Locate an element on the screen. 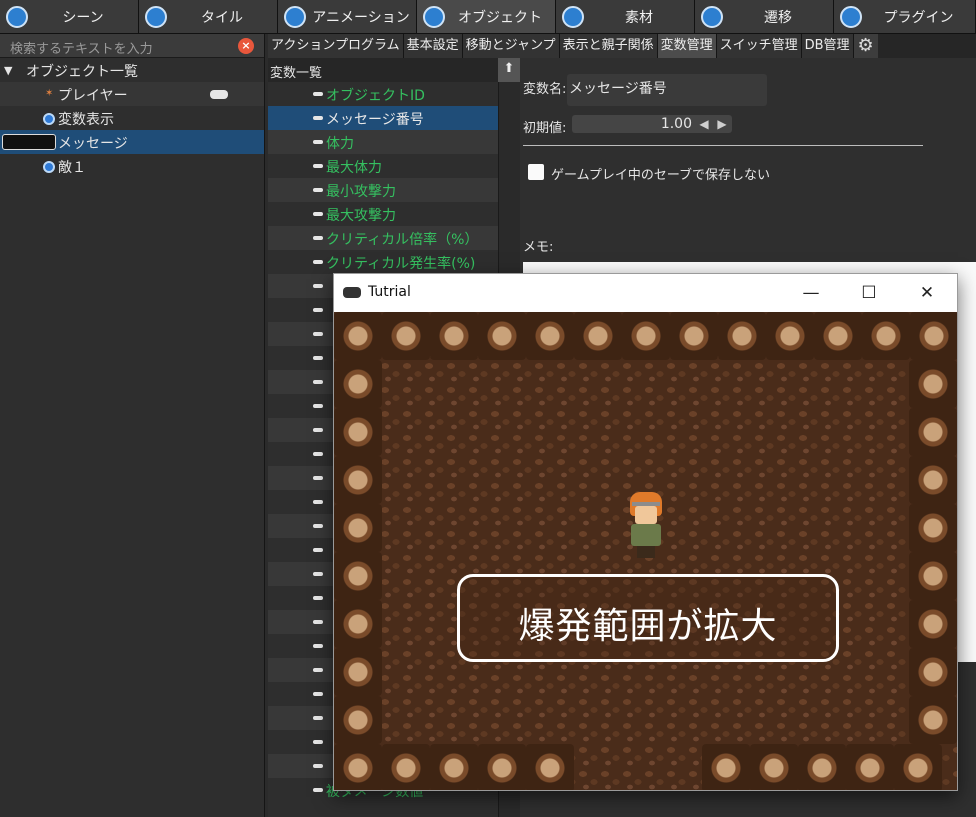  no-save-checkbox is located at coordinates (536, 172).